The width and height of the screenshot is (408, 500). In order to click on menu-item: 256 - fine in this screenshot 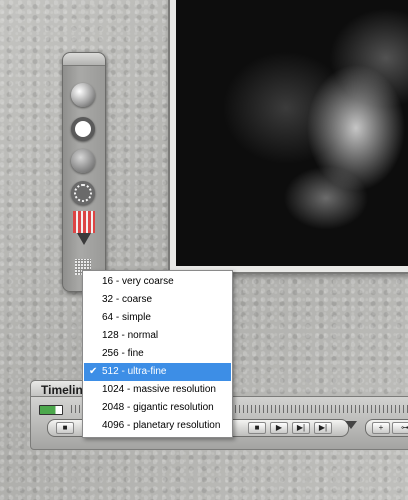, I will do `click(157, 354)`.